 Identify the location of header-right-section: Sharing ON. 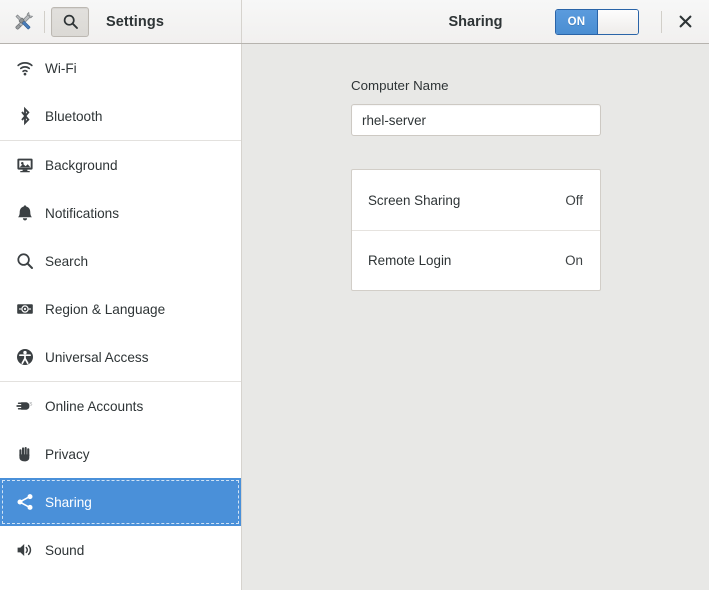
(475, 21).